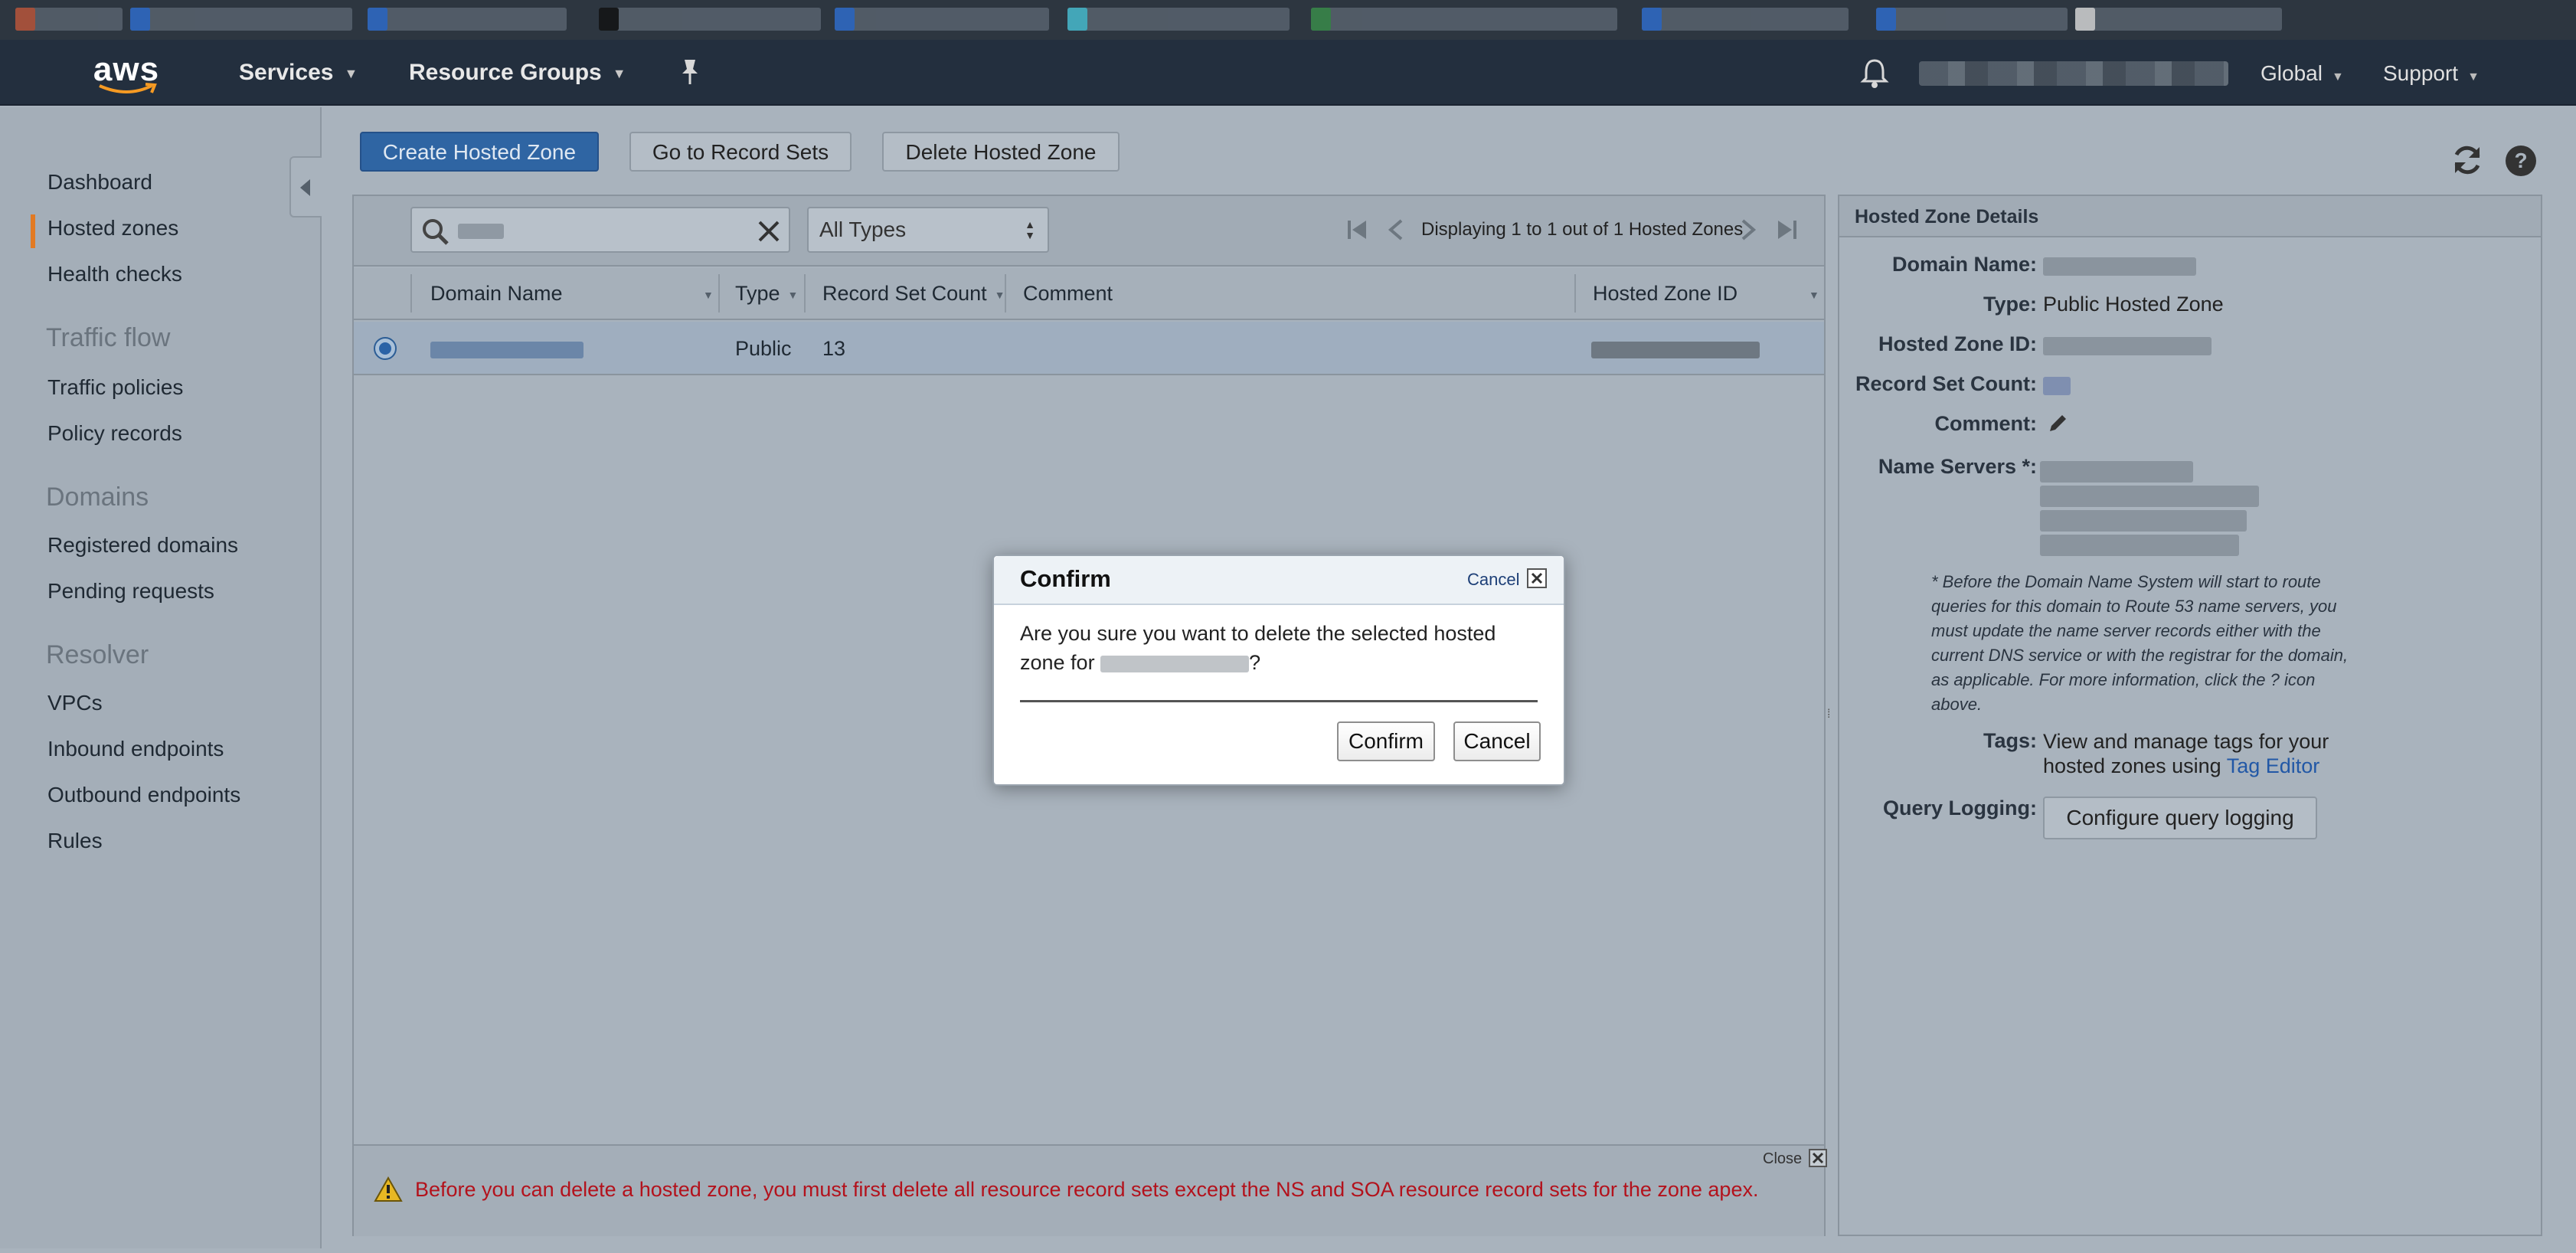  Describe the element at coordinates (2010, 740) in the screenshot. I see `tags-label: Tags:` at that location.